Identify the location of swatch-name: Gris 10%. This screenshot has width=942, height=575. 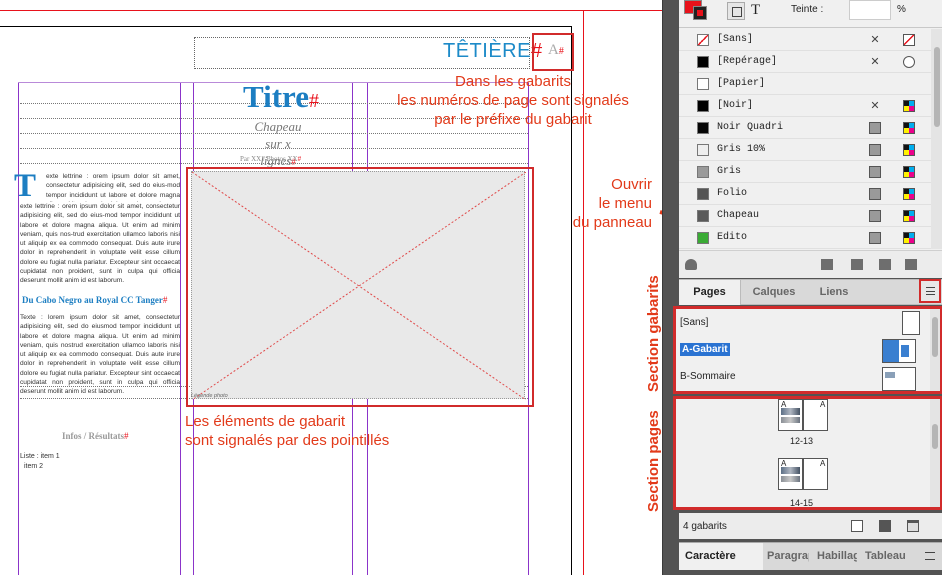
(741, 149).